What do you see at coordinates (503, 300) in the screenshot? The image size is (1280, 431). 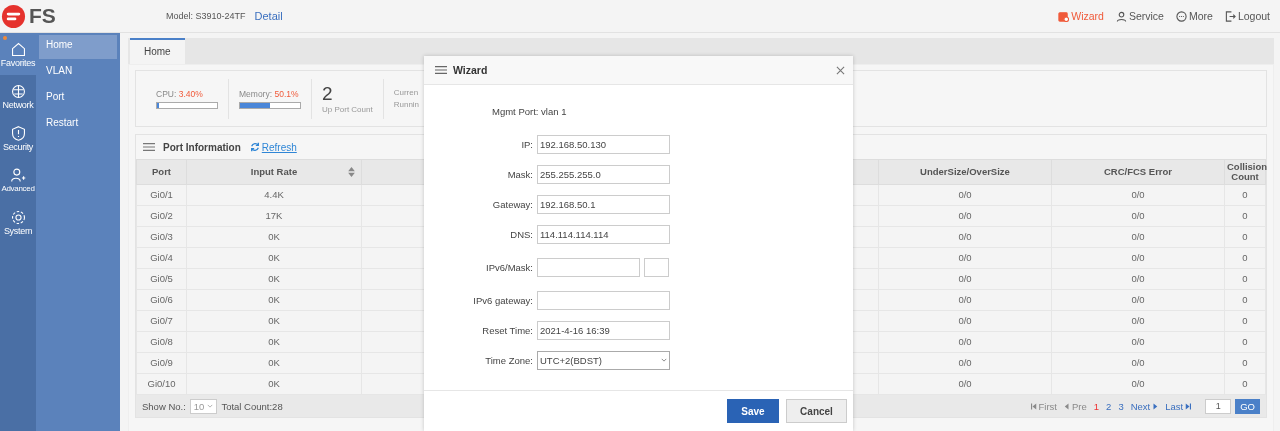 I see `field-label: IPv6 gateway:` at bounding box center [503, 300].